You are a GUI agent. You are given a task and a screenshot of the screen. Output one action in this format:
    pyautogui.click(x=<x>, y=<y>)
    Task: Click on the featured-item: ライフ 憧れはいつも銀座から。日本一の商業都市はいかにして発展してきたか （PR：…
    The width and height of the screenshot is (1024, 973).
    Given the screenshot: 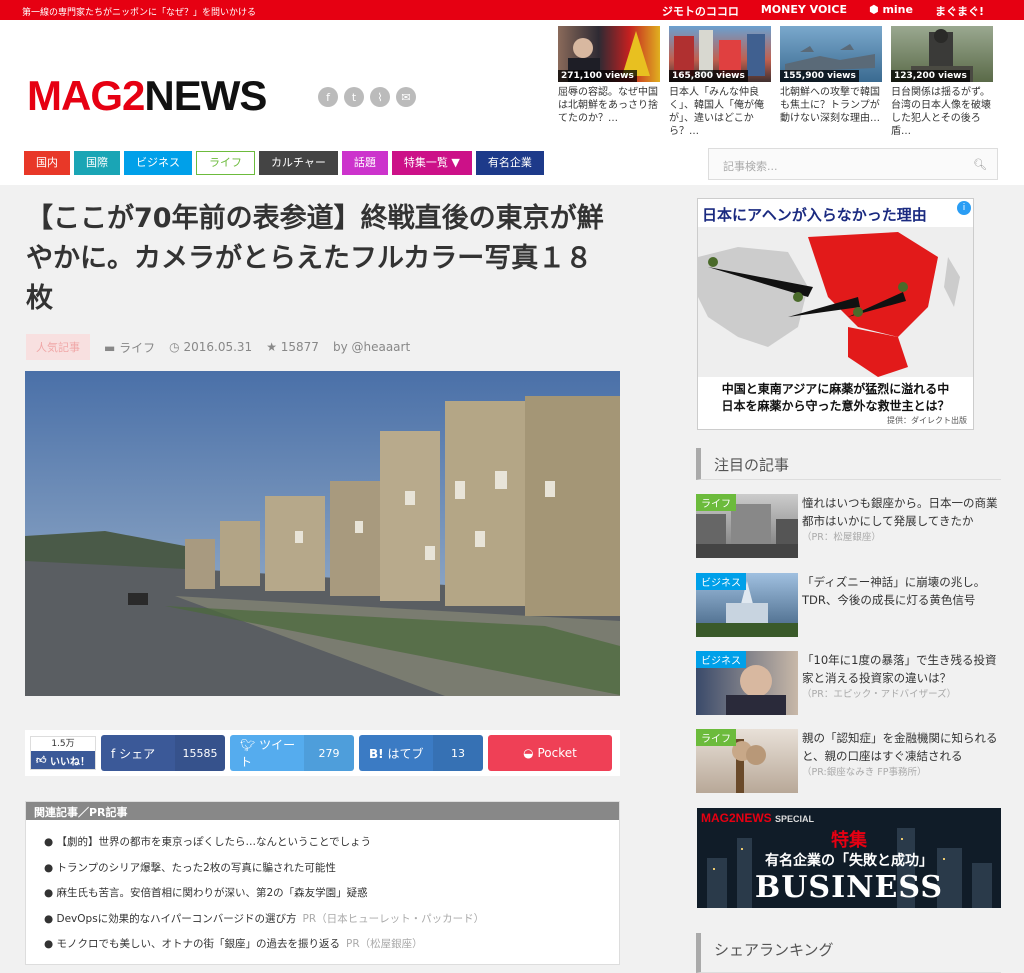 What is the action you would take?
    pyautogui.click(x=848, y=527)
    